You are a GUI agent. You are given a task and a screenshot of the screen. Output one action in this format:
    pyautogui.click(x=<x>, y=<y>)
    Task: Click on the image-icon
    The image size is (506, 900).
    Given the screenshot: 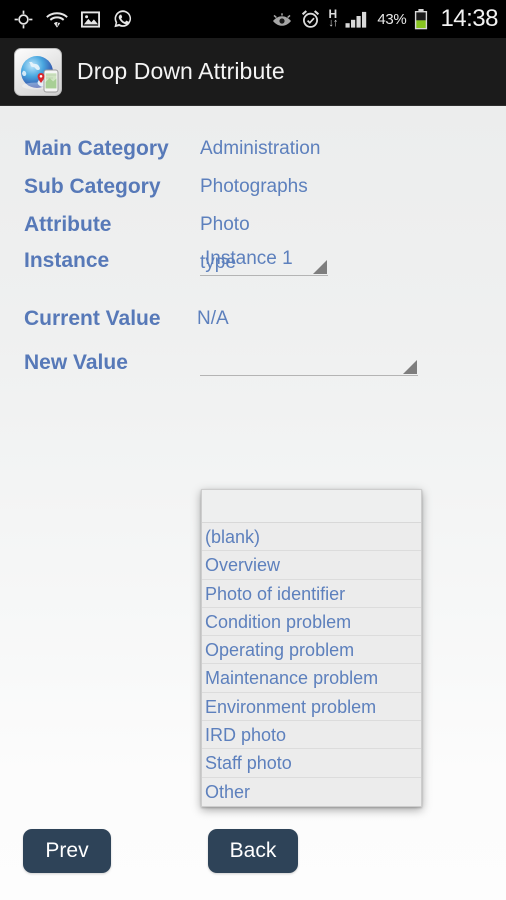 What is the action you would take?
    pyautogui.click(x=90, y=19)
    